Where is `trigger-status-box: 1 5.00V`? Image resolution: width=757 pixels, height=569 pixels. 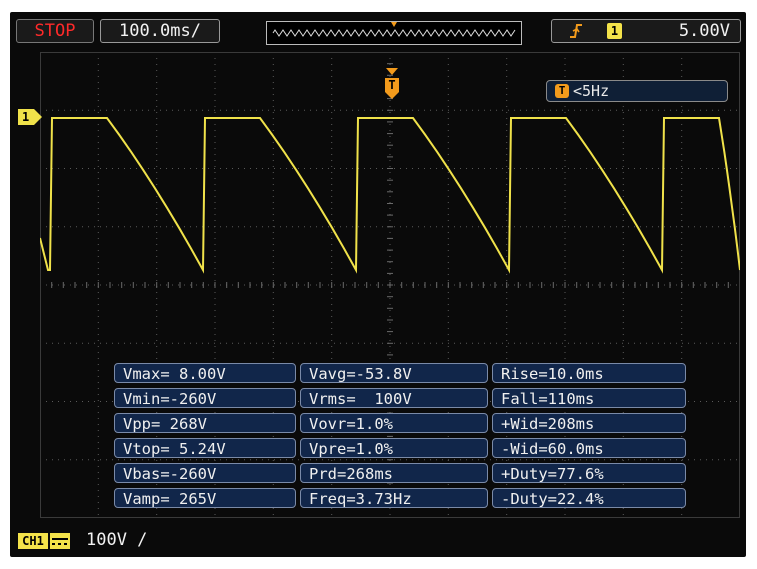 trigger-status-box: 1 5.00V is located at coordinates (646, 31).